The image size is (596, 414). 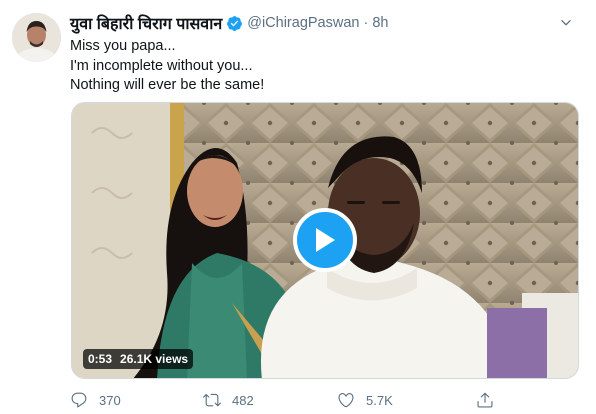 I want to click on retweet-button: 482, so click(x=228, y=400).